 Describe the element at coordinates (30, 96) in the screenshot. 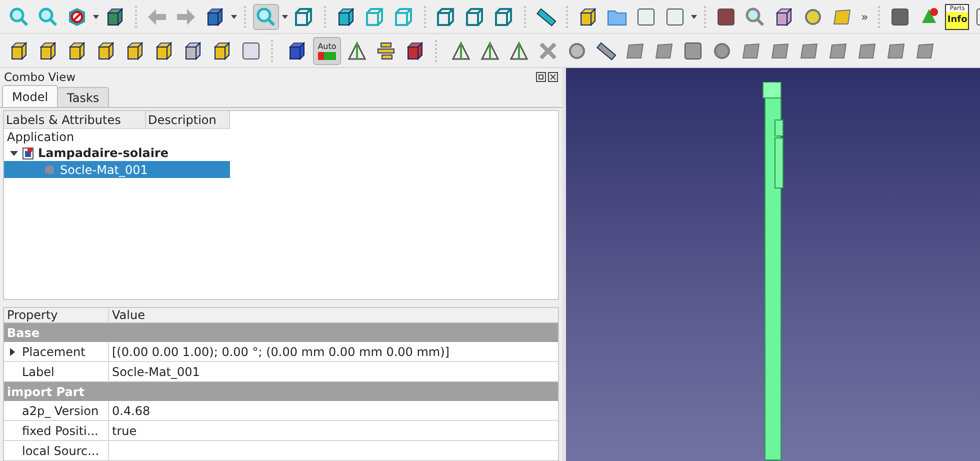

I see `tab: Model` at that location.